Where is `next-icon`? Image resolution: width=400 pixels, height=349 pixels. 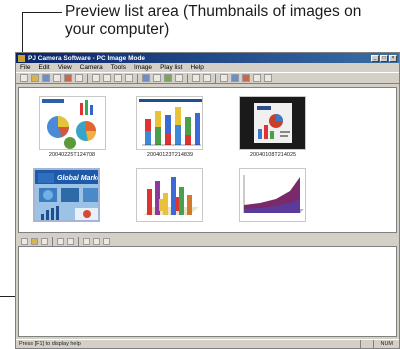 next-icon is located at coordinates (207, 78).